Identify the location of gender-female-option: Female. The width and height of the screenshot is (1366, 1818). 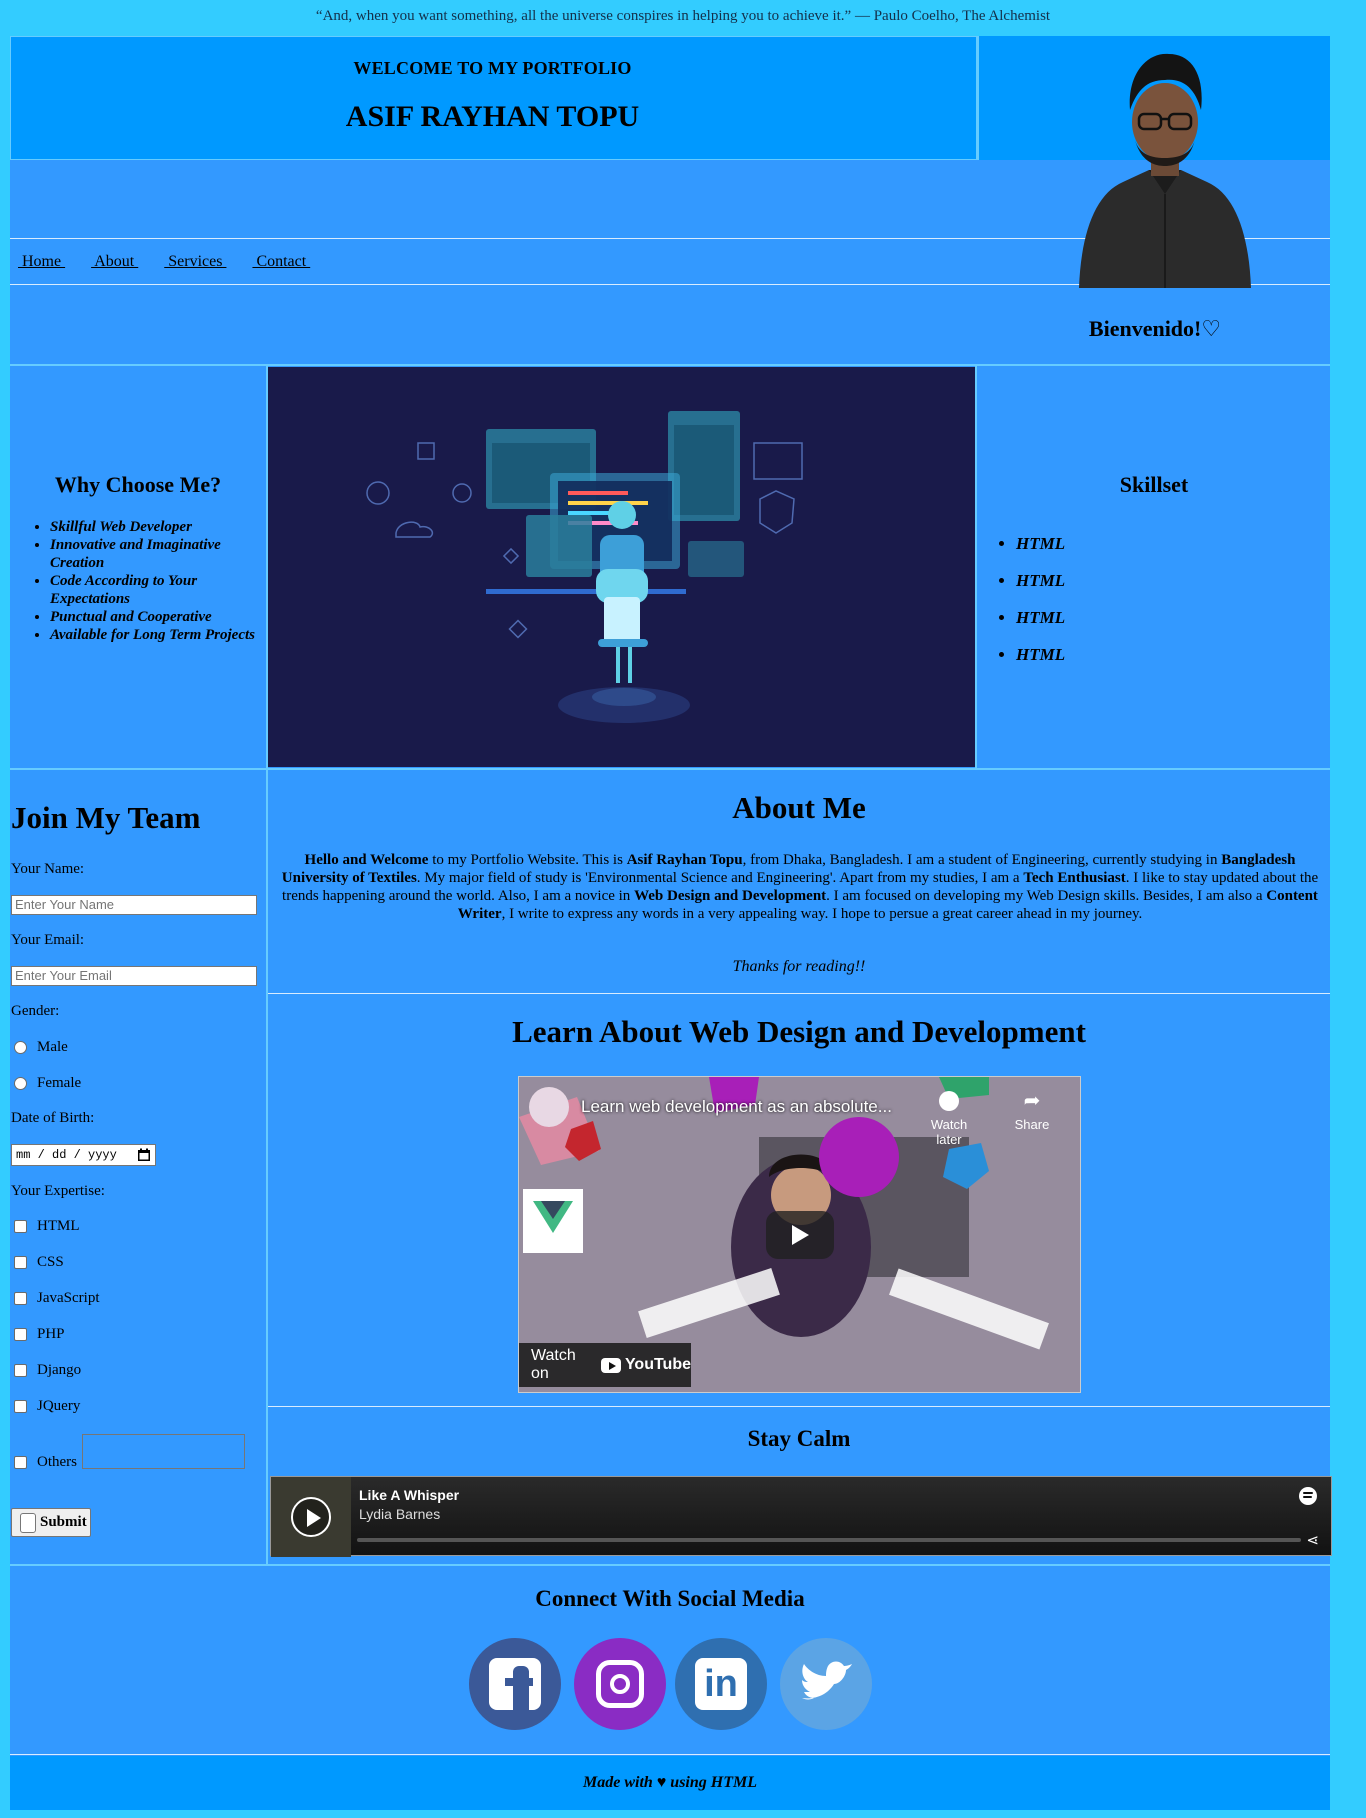
(47, 1083).